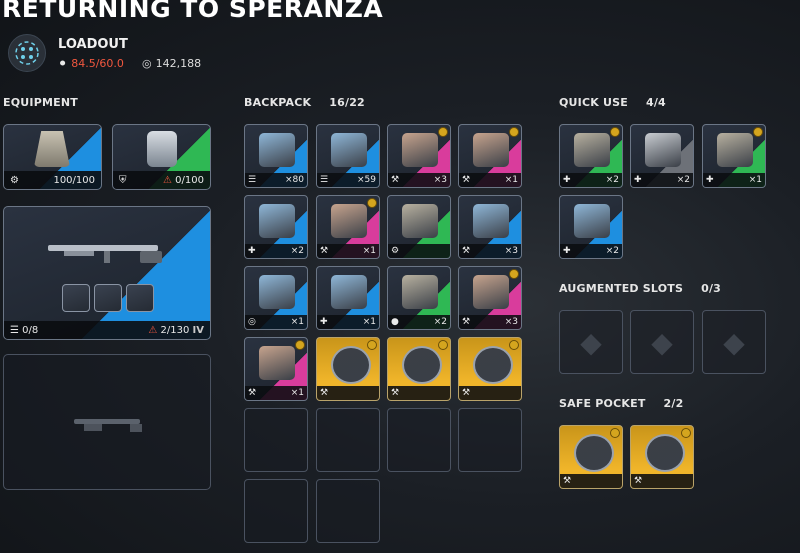  I want to click on backpack-item-10: ✚ ×1, so click(348, 298).